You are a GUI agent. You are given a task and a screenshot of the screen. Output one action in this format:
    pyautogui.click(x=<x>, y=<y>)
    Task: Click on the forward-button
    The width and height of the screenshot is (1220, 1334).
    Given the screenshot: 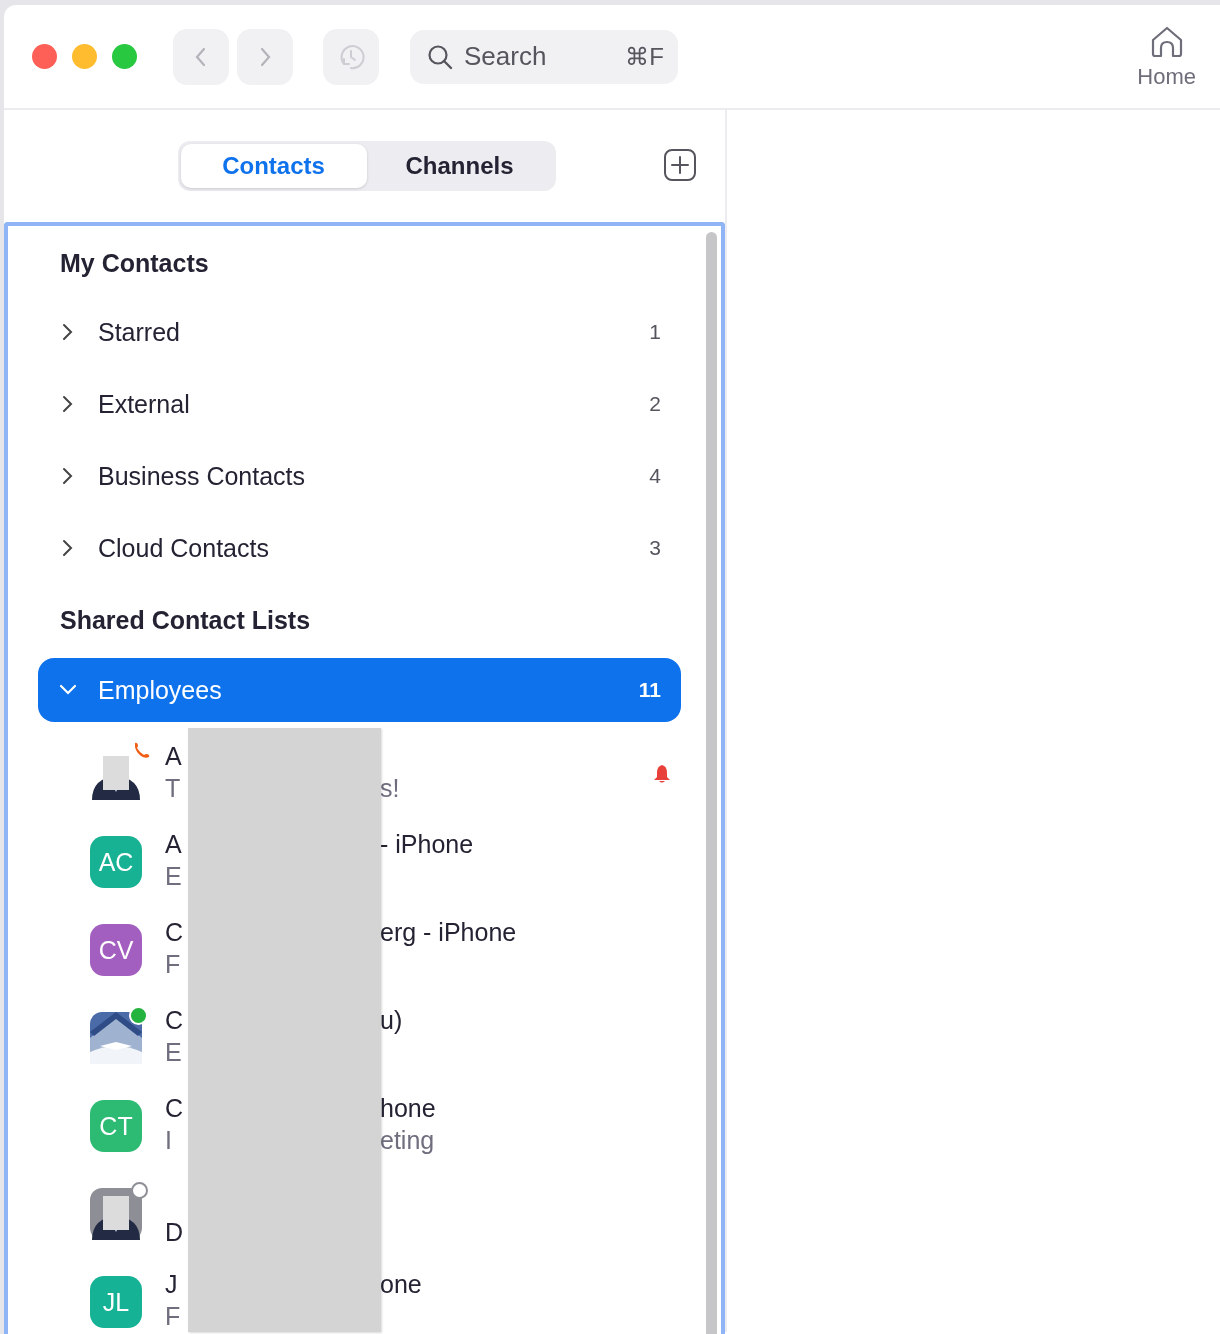 What is the action you would take?
    pyautogui.click(x=265, y=56)
    